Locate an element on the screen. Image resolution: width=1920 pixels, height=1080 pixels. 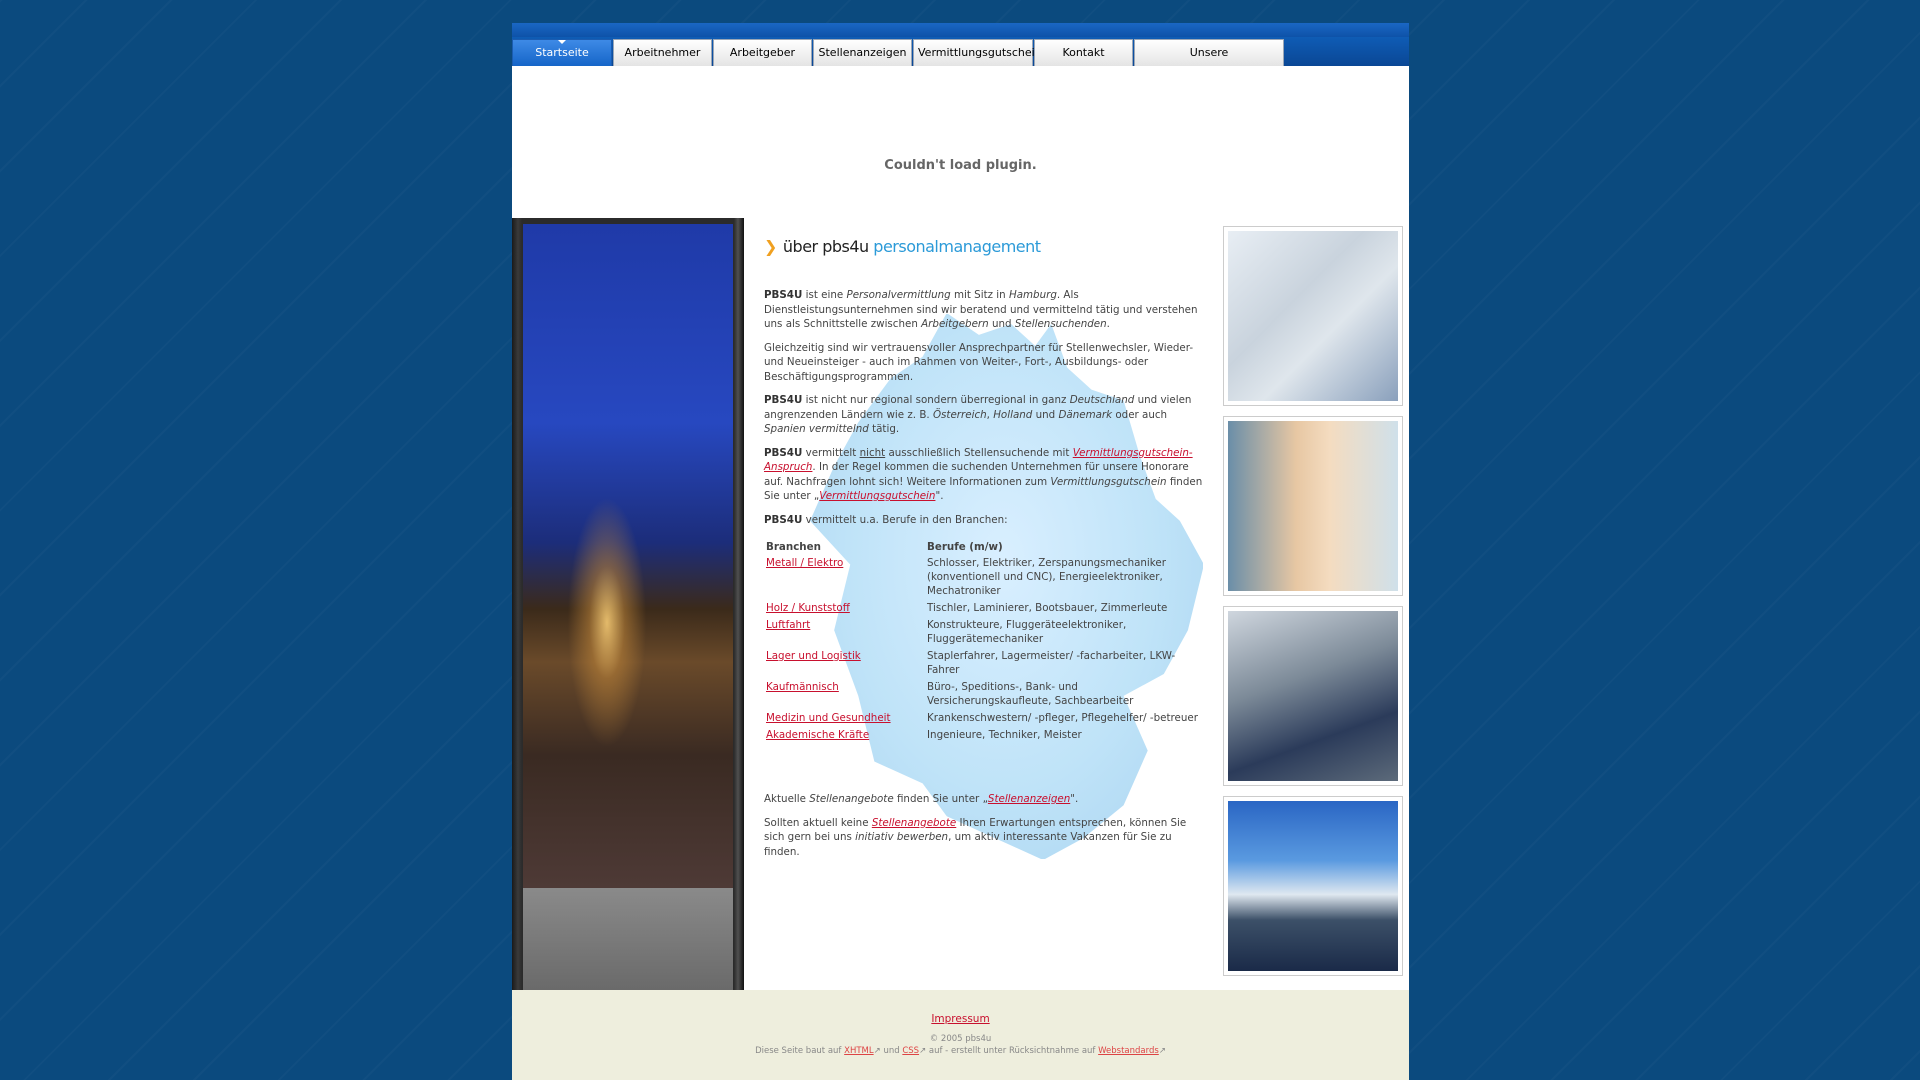
branche-cell: Holz / Kunststoff is located at coordinates (844, 608).